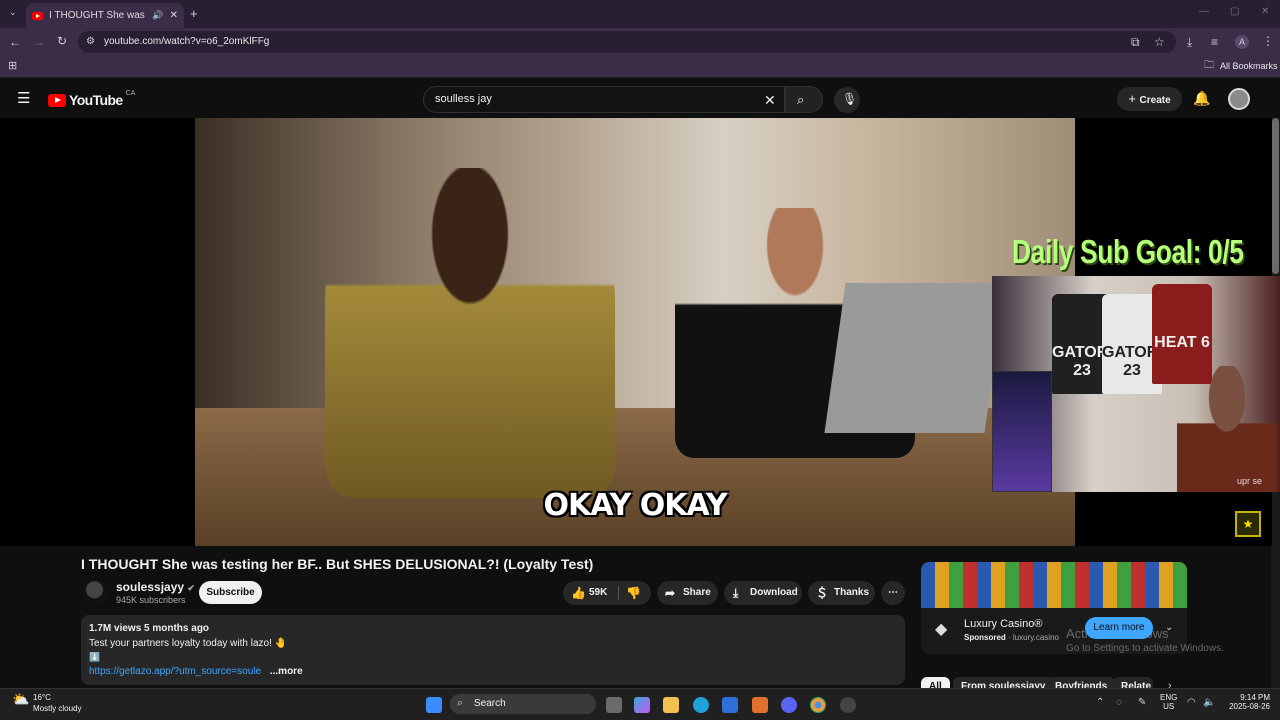 The image size is (1280, 720). I want to click on thanks-button: ＄ Thanks, so click(841, 593).